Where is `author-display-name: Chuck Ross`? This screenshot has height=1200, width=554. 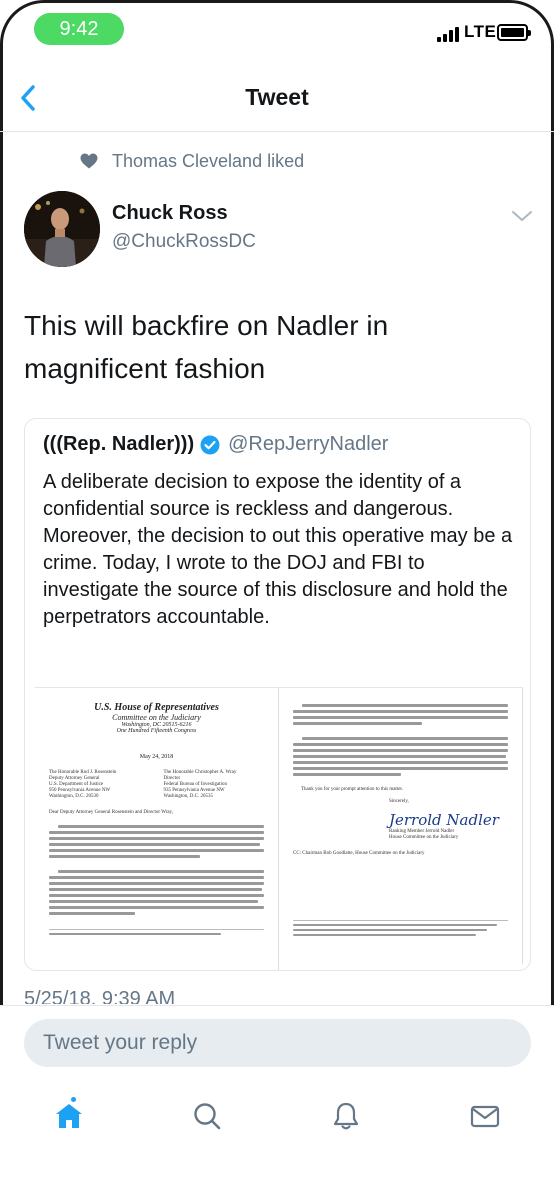
author-display-name: Chuck Ross is located at coordinates (170, 213).